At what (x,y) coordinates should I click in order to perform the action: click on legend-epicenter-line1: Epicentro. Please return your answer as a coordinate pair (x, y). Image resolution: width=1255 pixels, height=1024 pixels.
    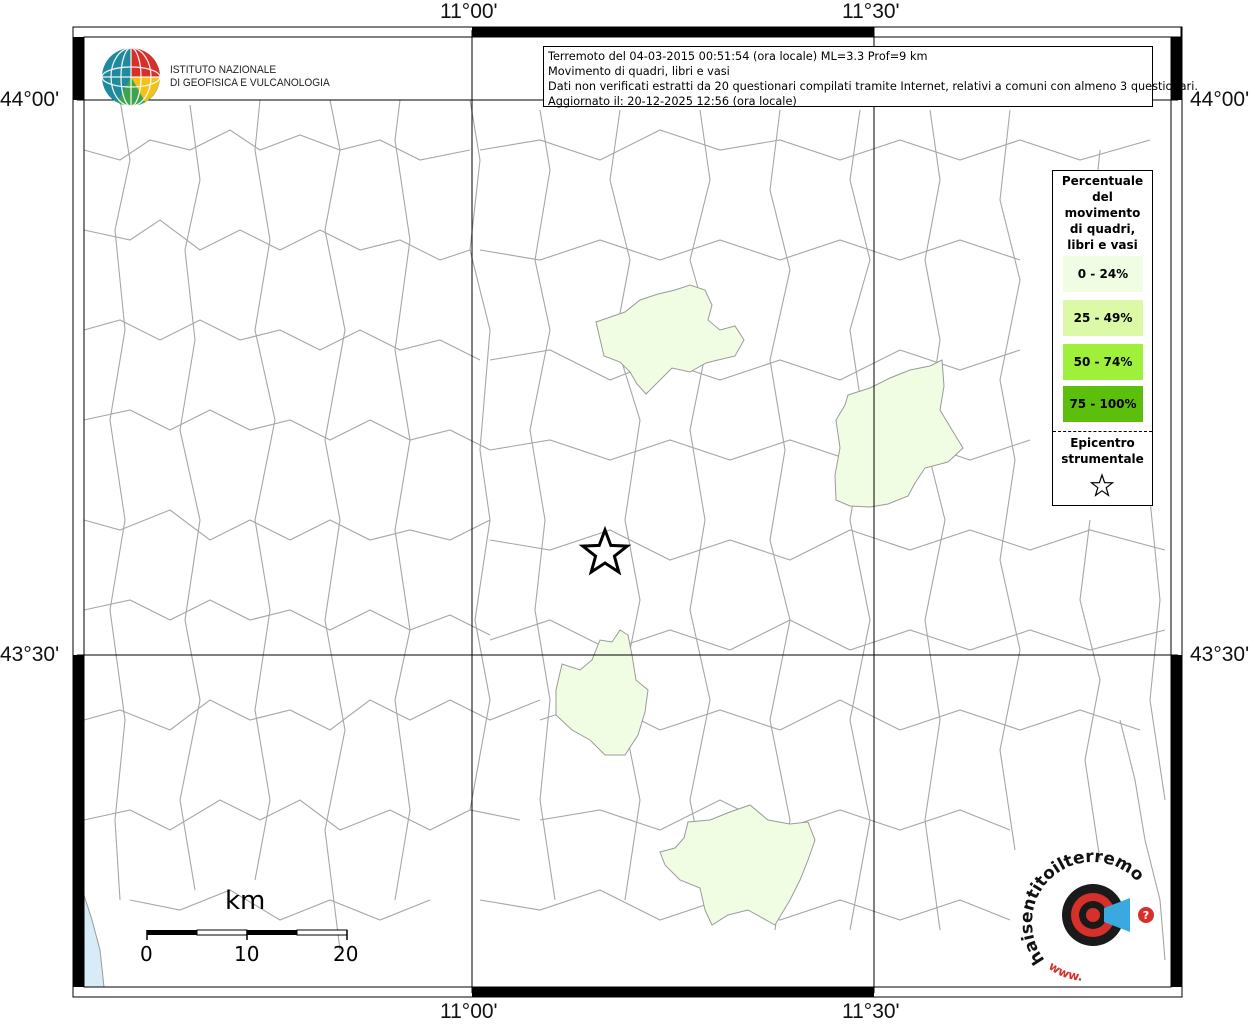
    Looking at the image, I should click on (1102, 443).